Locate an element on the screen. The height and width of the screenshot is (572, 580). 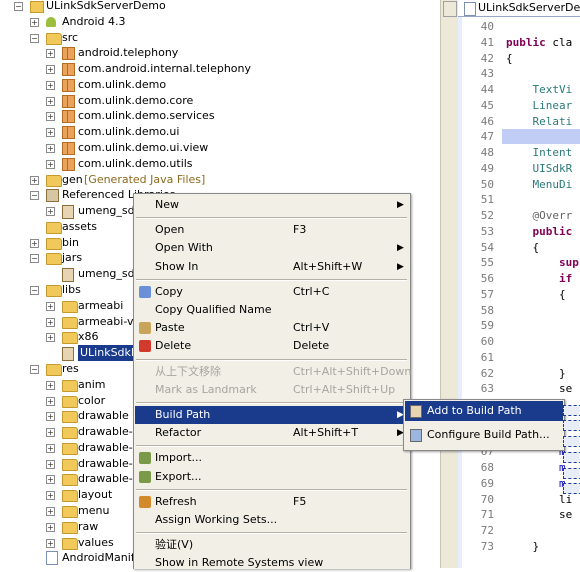
tree-item: + android.telephony is located at coordinates (220, 53).